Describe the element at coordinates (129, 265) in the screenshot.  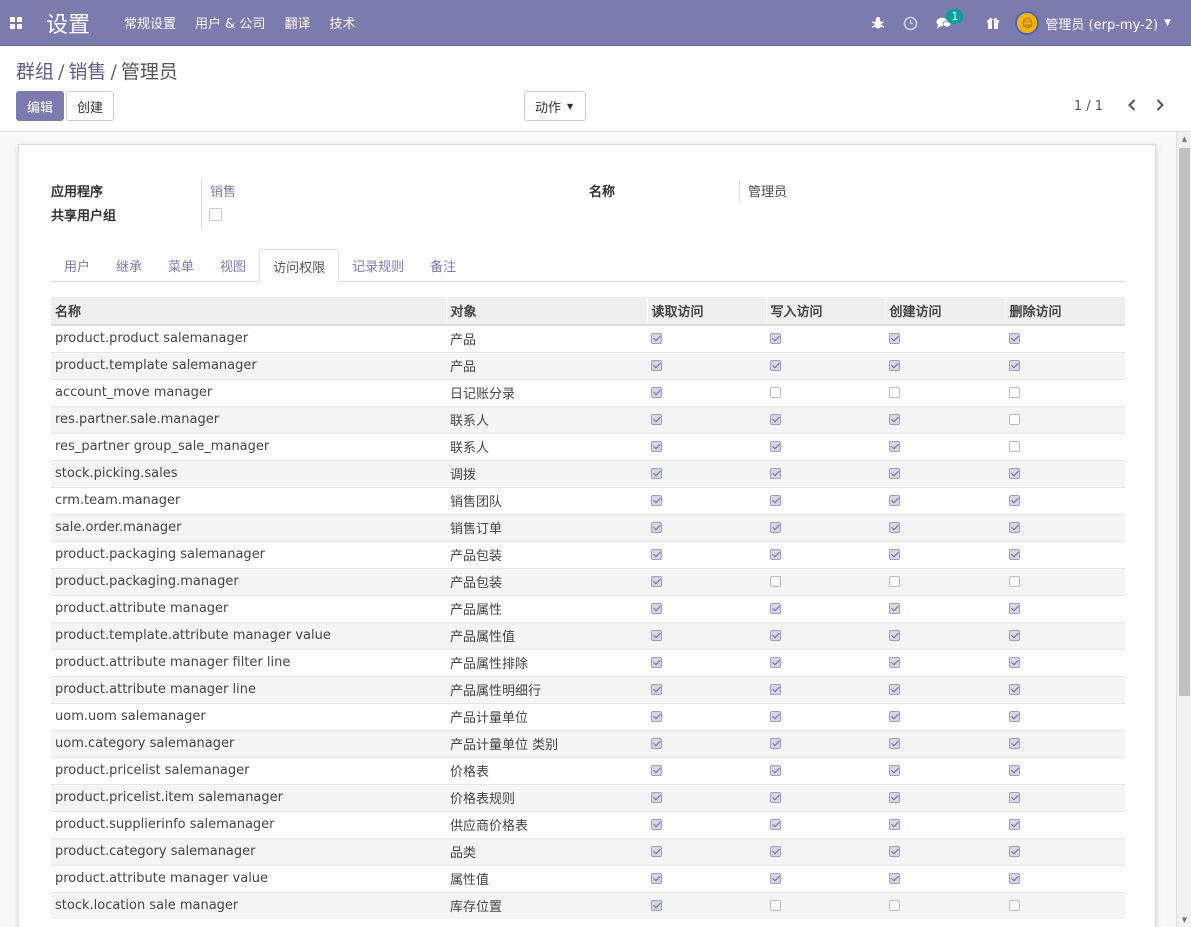
I see `tab-inherited: 继承` at that location.